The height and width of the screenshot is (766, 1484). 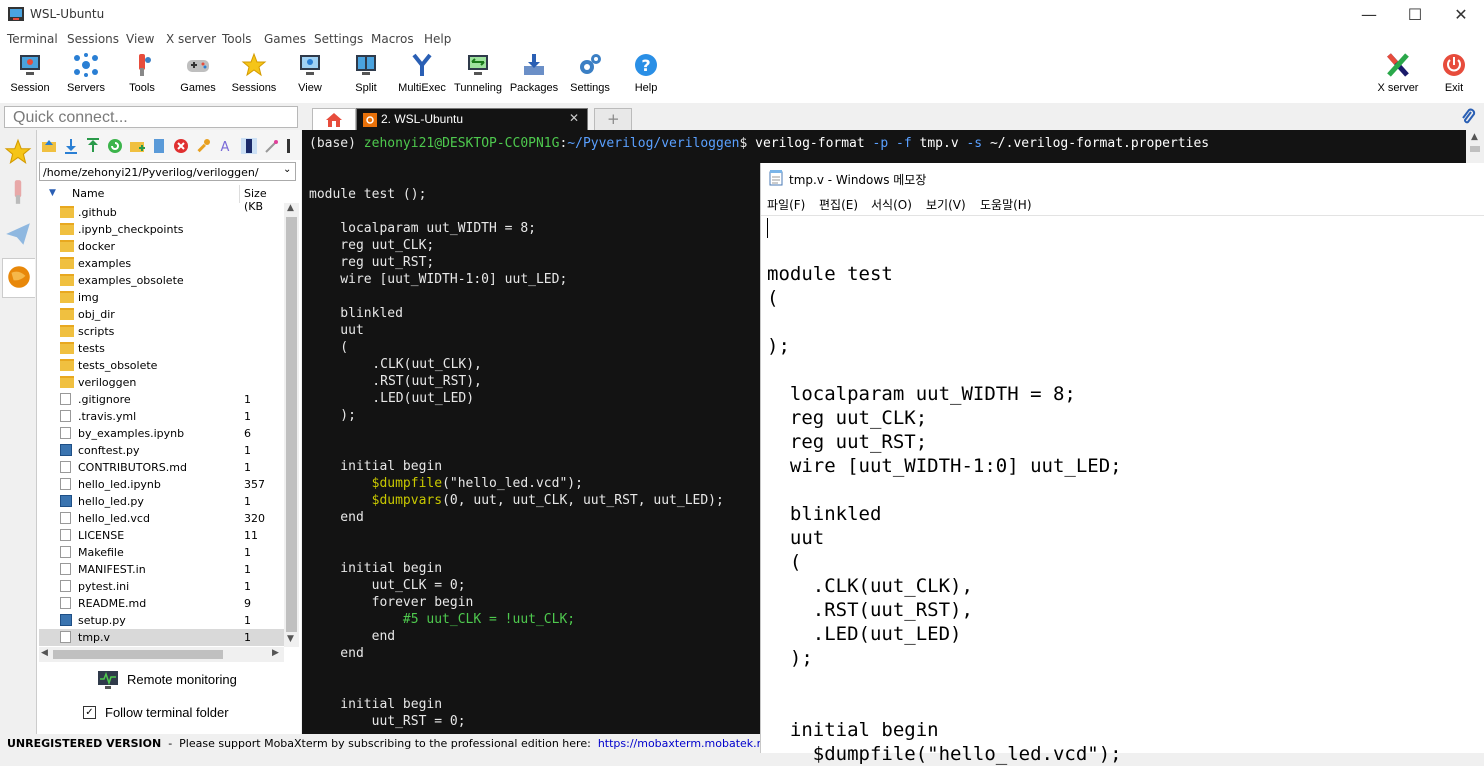 What do you see at coordinates (162, 212) in the screenshot?
I see `folder-row: .github` at bounding box center [162, 212].